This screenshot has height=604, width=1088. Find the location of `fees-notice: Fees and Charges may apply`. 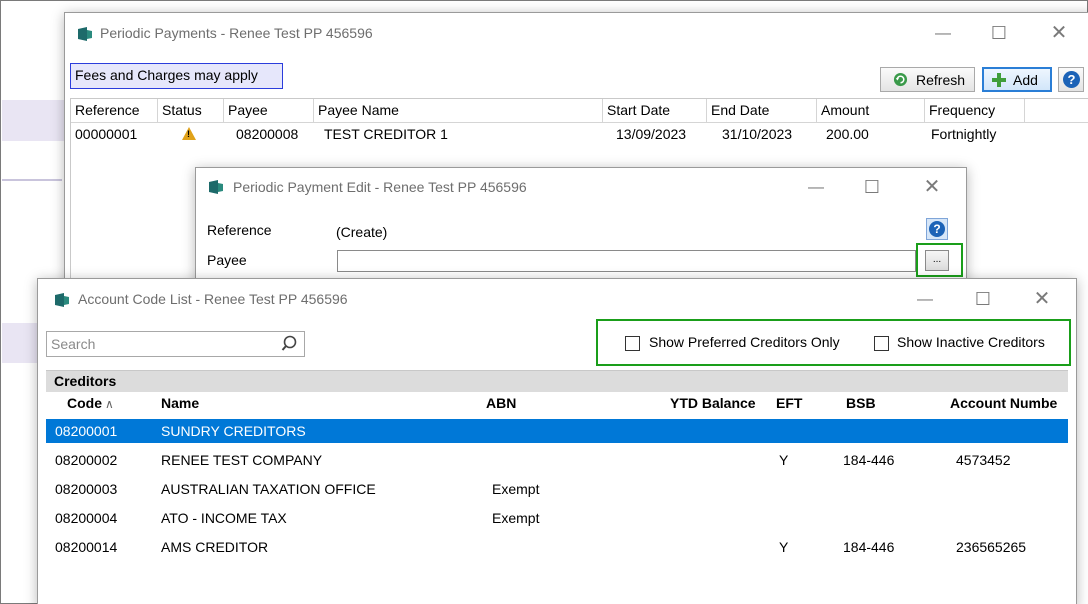

fees-notice: Fees and Charges may apply is located at coordinates (176, 76).